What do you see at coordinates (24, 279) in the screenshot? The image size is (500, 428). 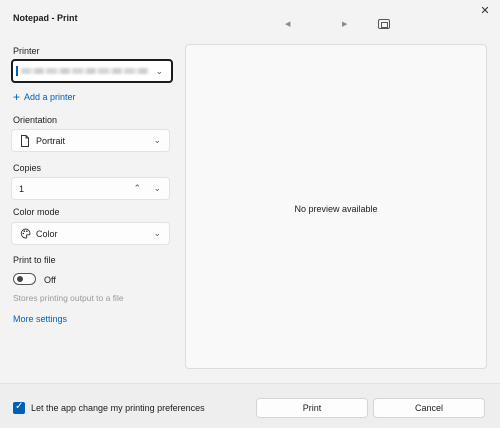 I see `print-to-file-toggle` at bounding box center [24, 279].